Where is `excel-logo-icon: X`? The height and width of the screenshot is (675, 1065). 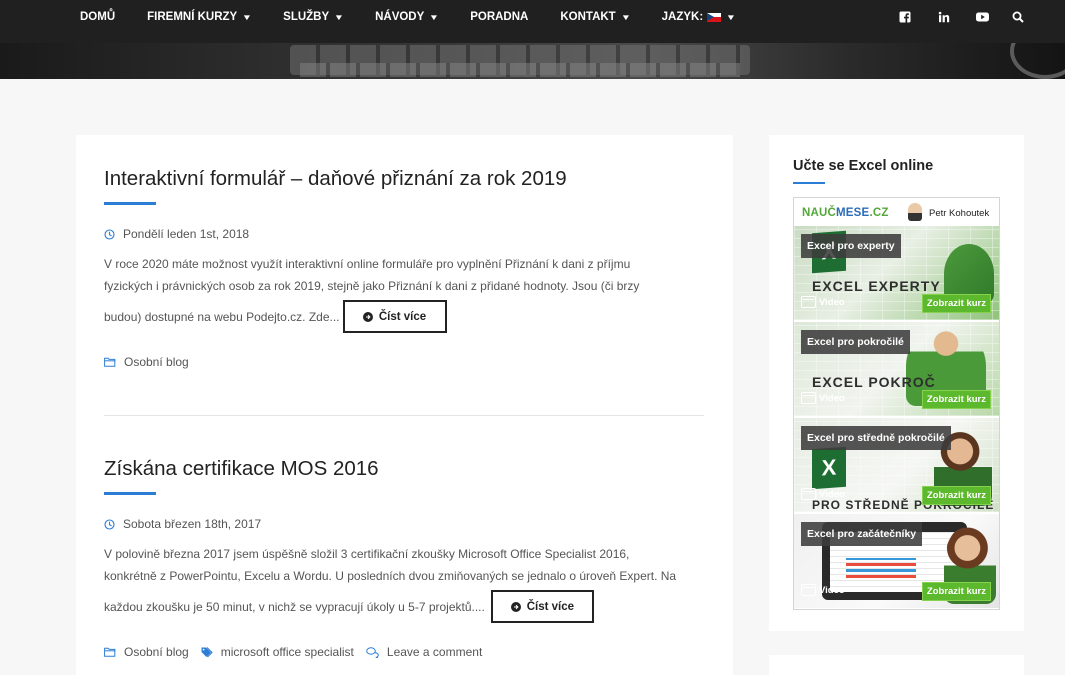 excel-logo-icon: X is located at coordinates (829, 468).